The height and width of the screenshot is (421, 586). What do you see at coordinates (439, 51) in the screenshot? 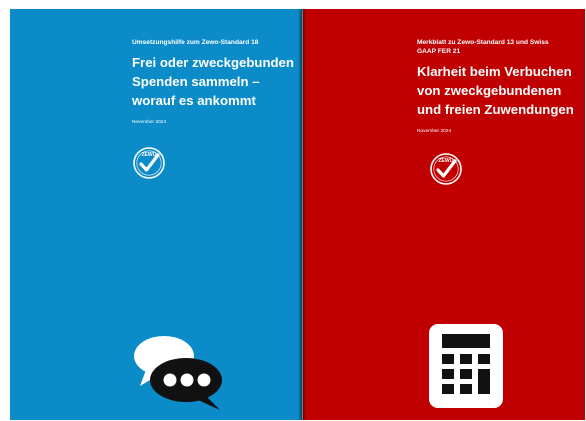
I see `right-kicker-line-2: GAAP FER 21` at bounding box center [439, 51].